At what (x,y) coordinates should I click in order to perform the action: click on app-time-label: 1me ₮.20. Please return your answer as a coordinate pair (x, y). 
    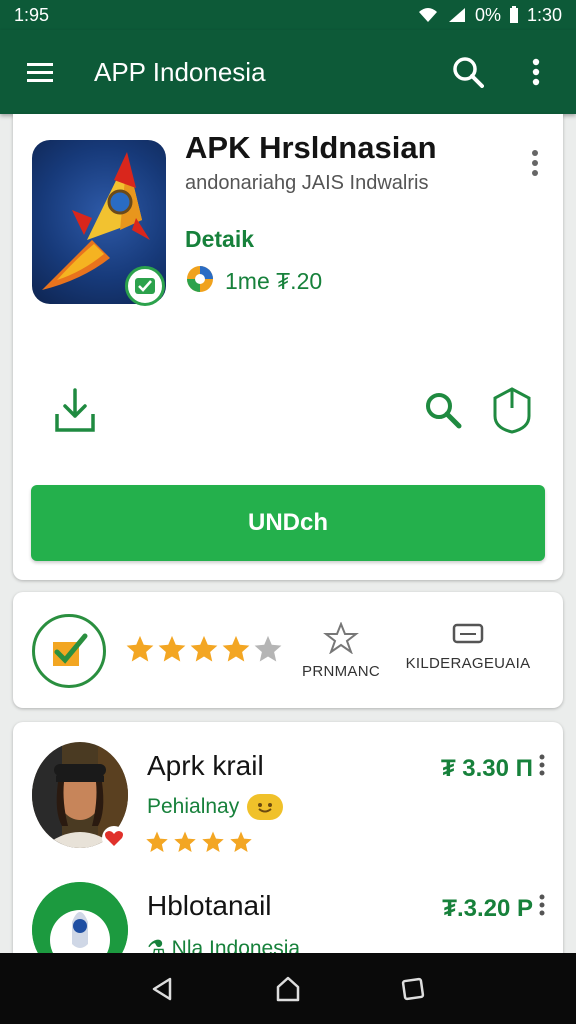
    Looking at the image, I should click on (274, 281).